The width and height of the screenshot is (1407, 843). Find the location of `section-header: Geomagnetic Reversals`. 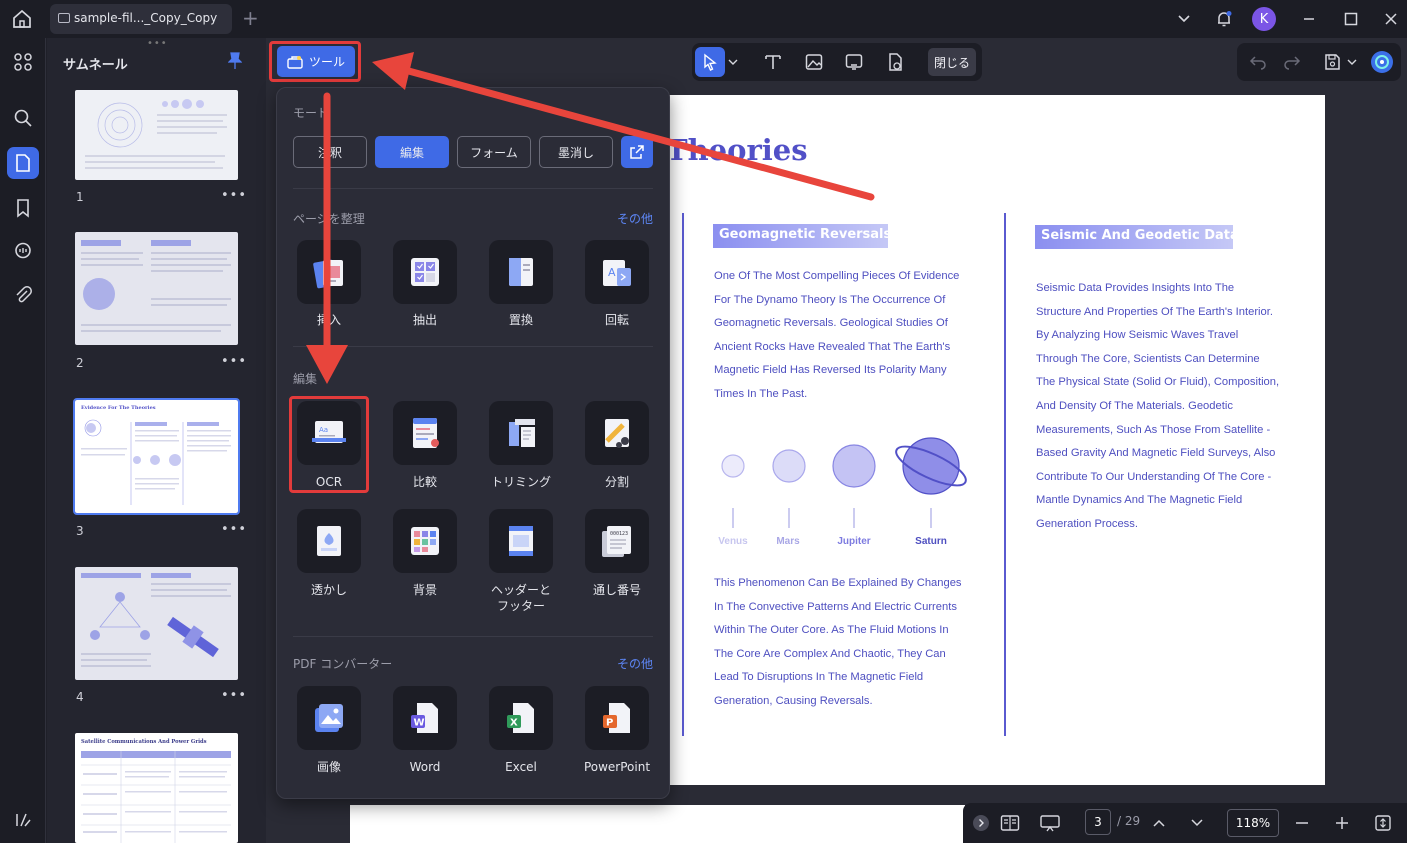

section-header: Geomagnetic Reversals is located at coordinates (802, 236).